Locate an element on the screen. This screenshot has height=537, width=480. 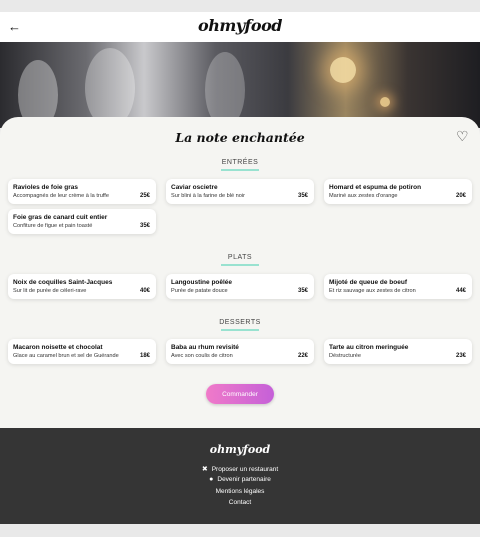
dish-name: Ravioles de foie gras is located at coordinates (46, 187).